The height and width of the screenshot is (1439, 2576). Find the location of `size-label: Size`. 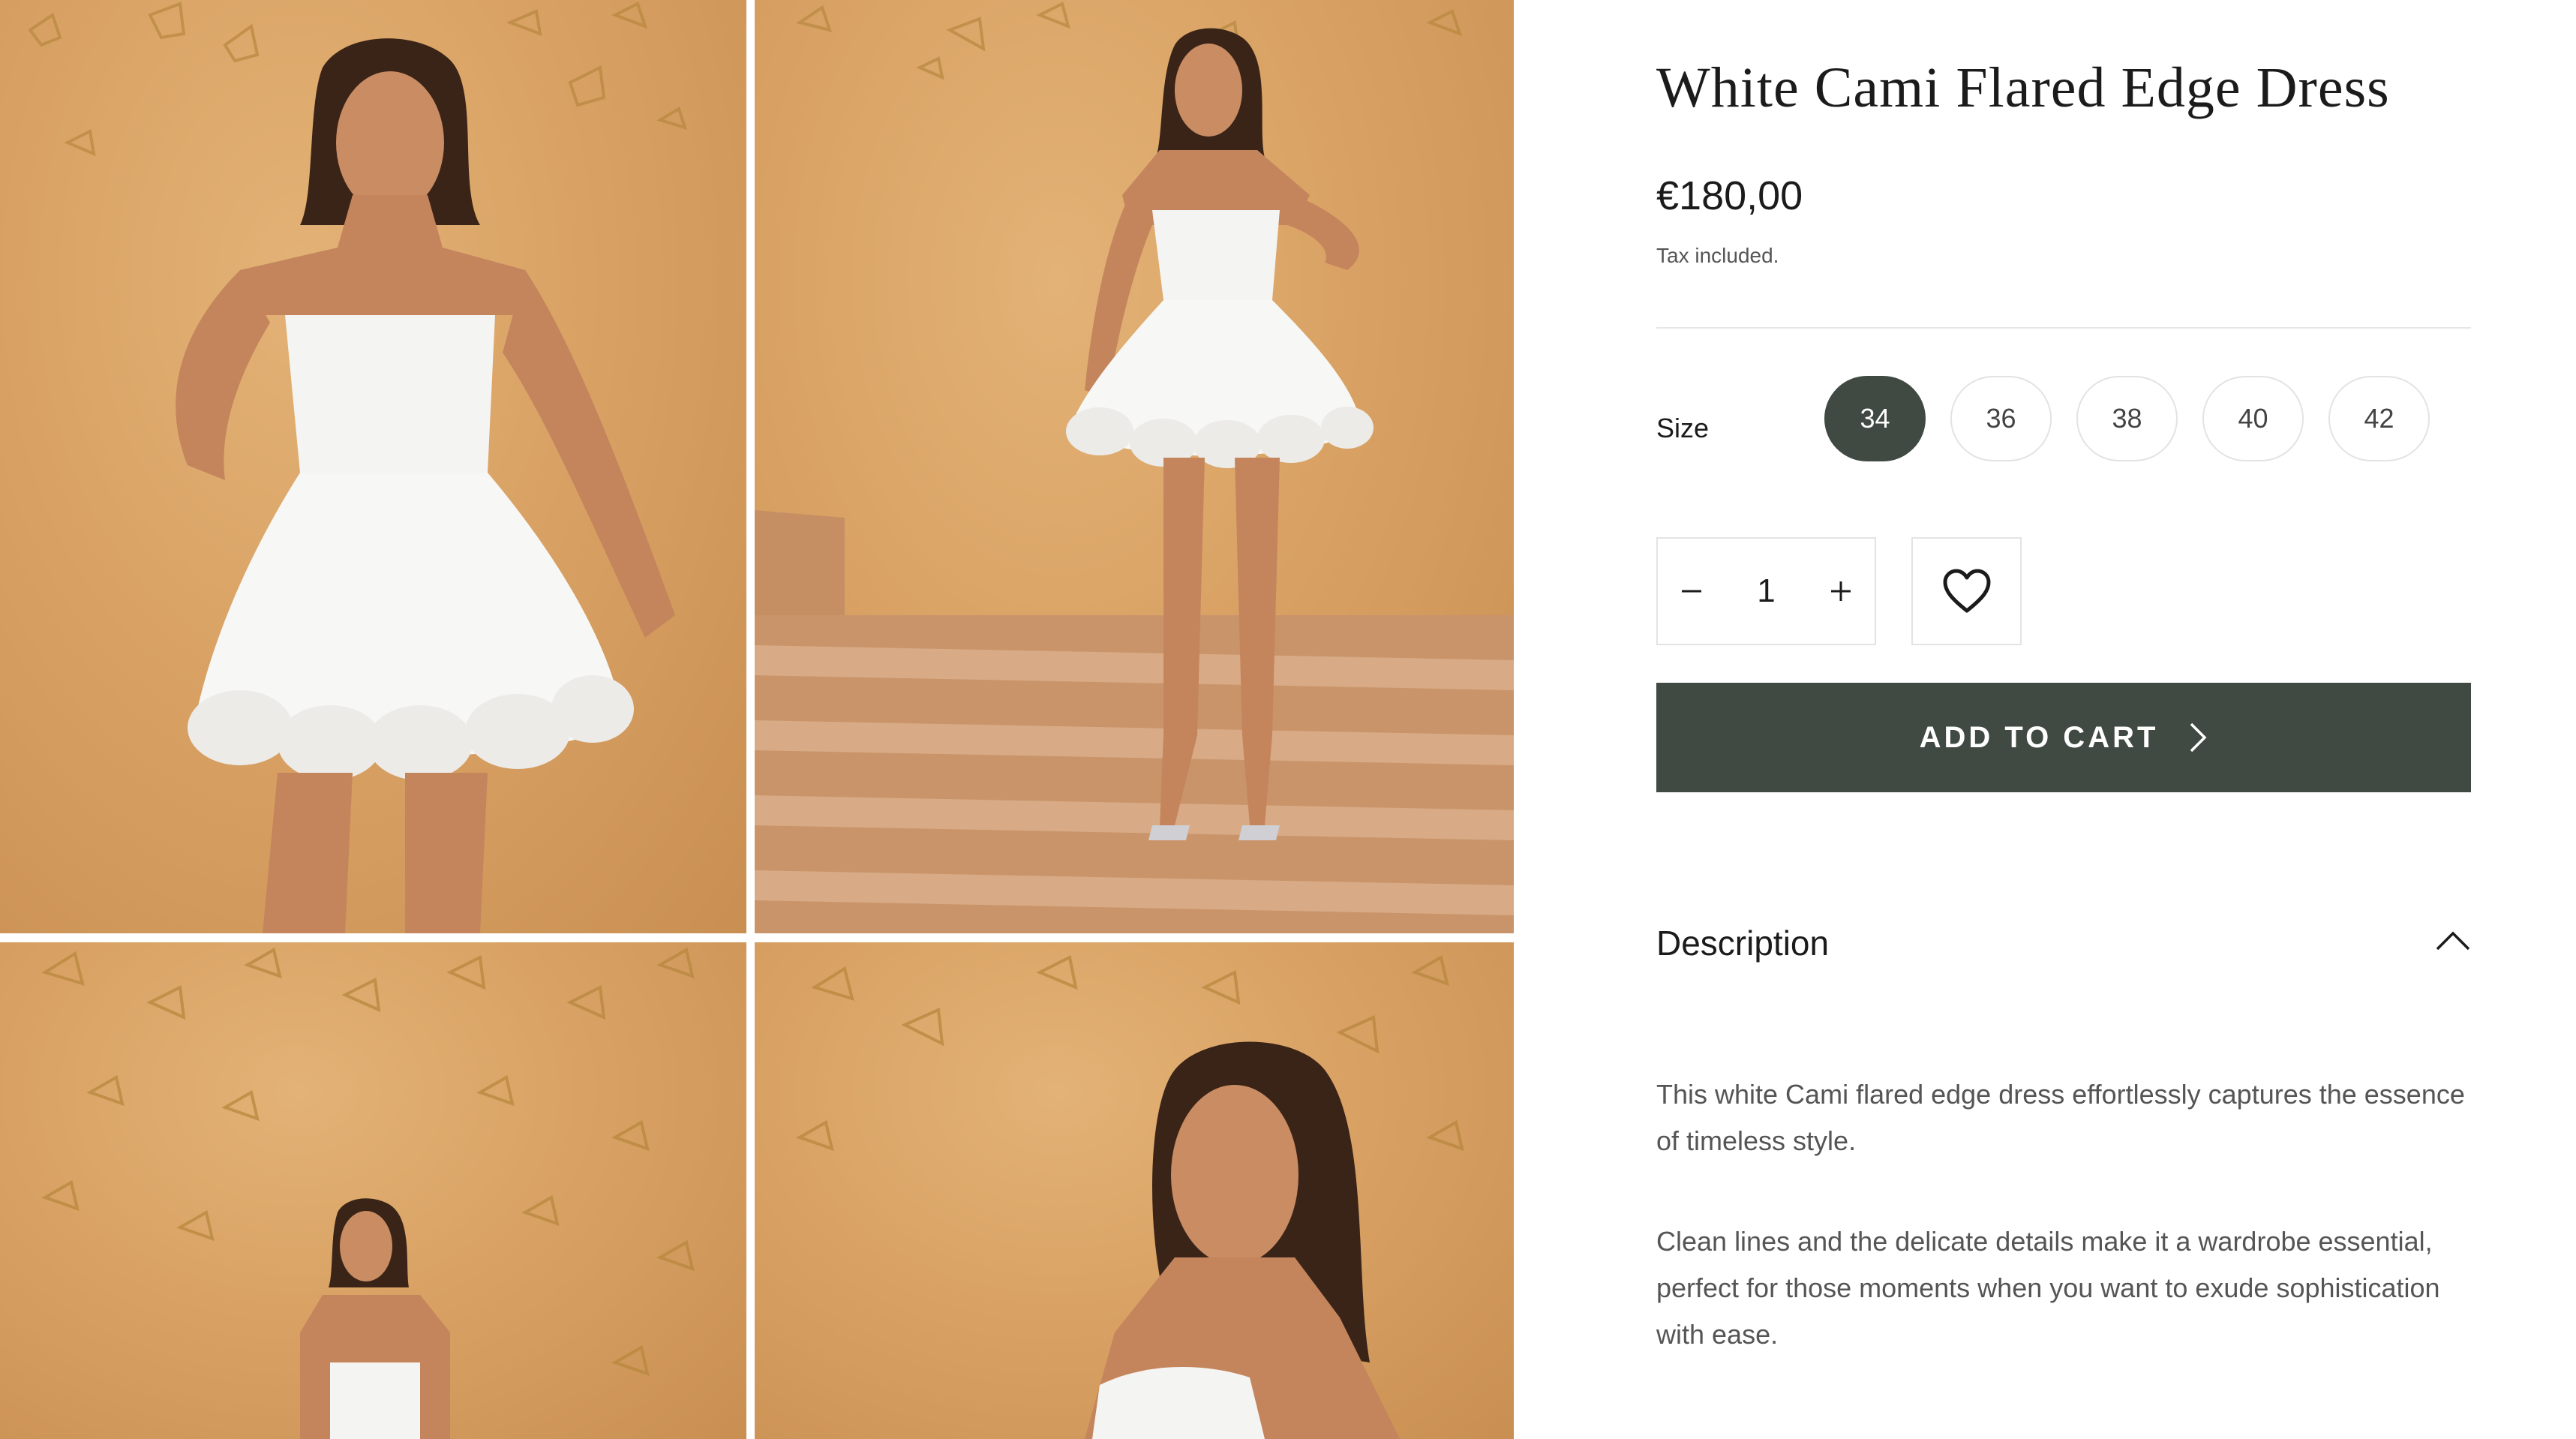

size-label: Size is located at coordinates (1683, 428).